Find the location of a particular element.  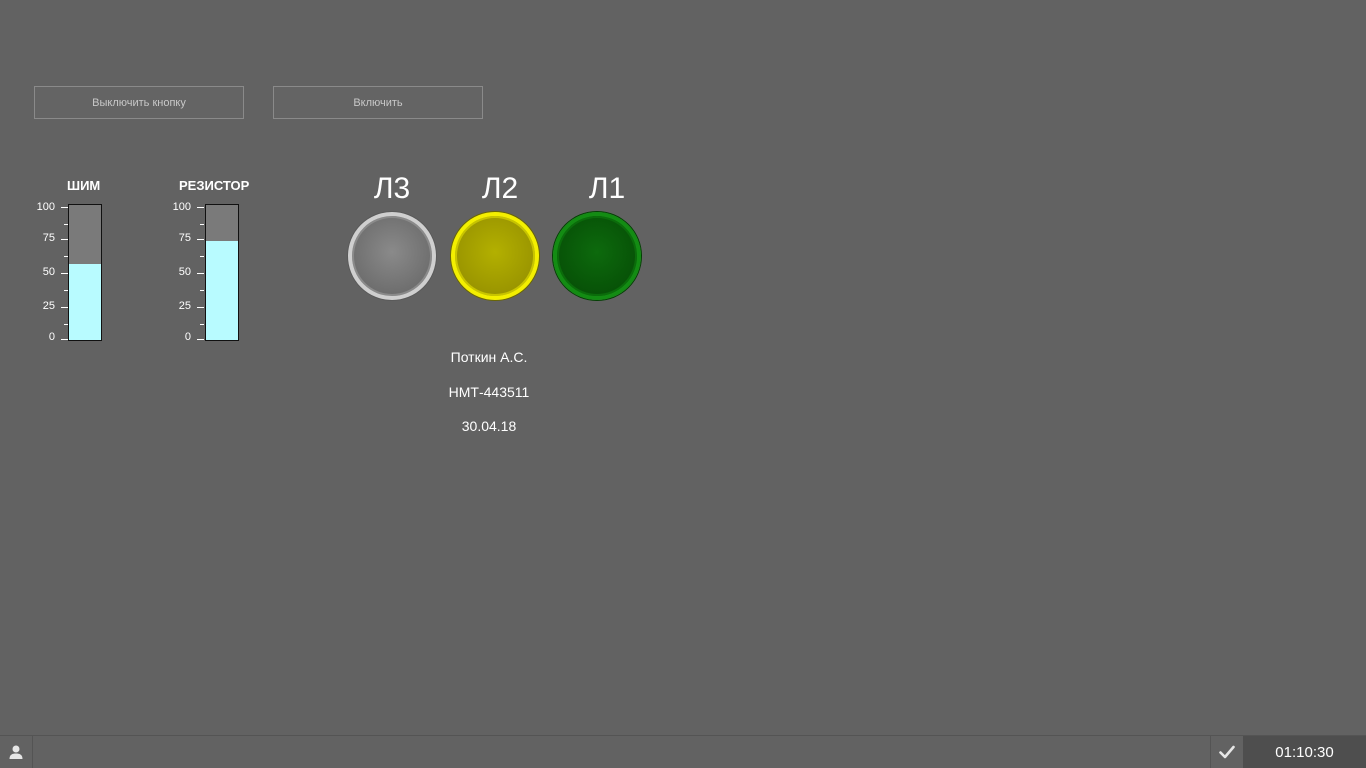

enable-button: Включить is located at coordinates (378, 102).